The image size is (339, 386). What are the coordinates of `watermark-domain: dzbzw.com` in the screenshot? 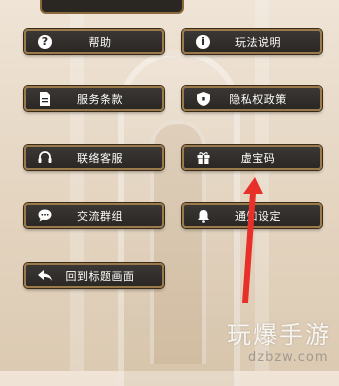 It's located at (288, 357).